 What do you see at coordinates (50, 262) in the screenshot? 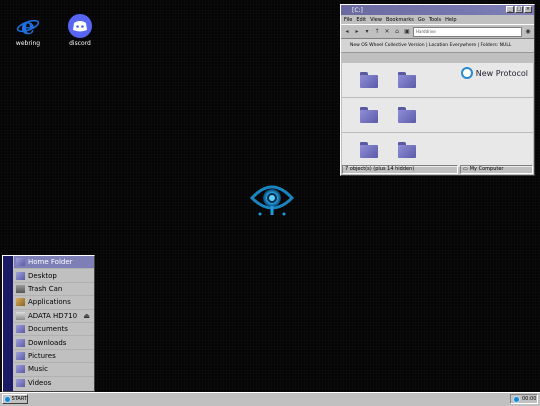
I see `start-item-label: Home Folder` at bounding box center [50, 262].